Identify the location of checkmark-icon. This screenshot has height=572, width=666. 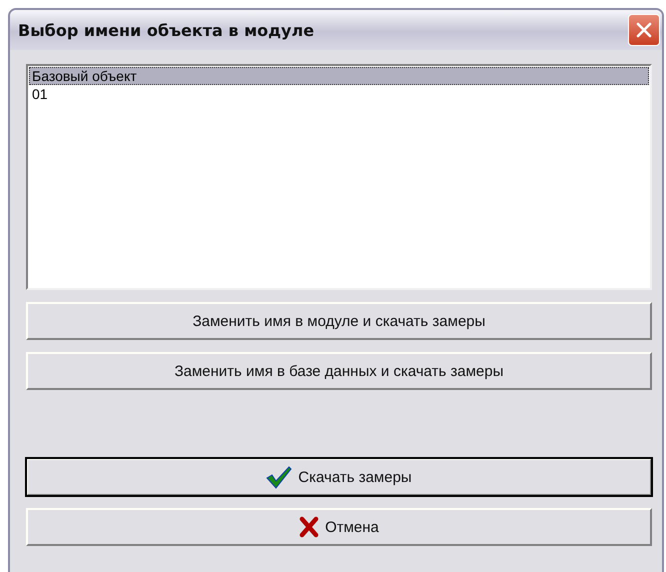
(279, 477).